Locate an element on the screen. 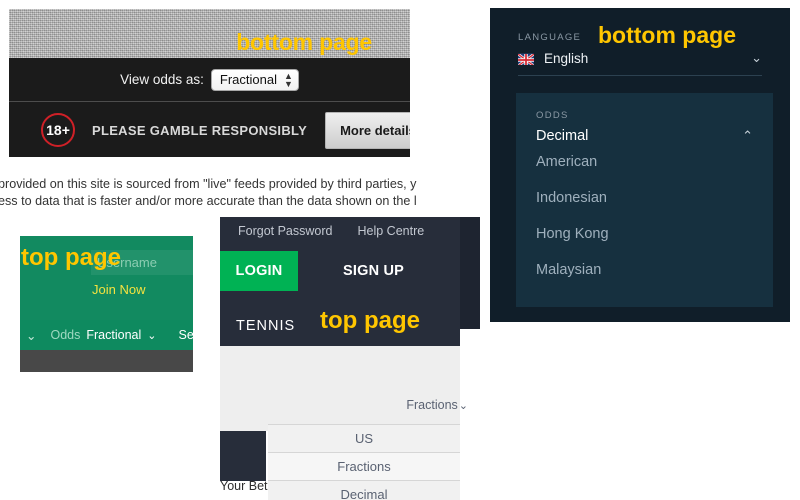 This screenshot has height=500, width=800. odds-menu-item-fractions: Fractions is located at coordinates (364, 467).